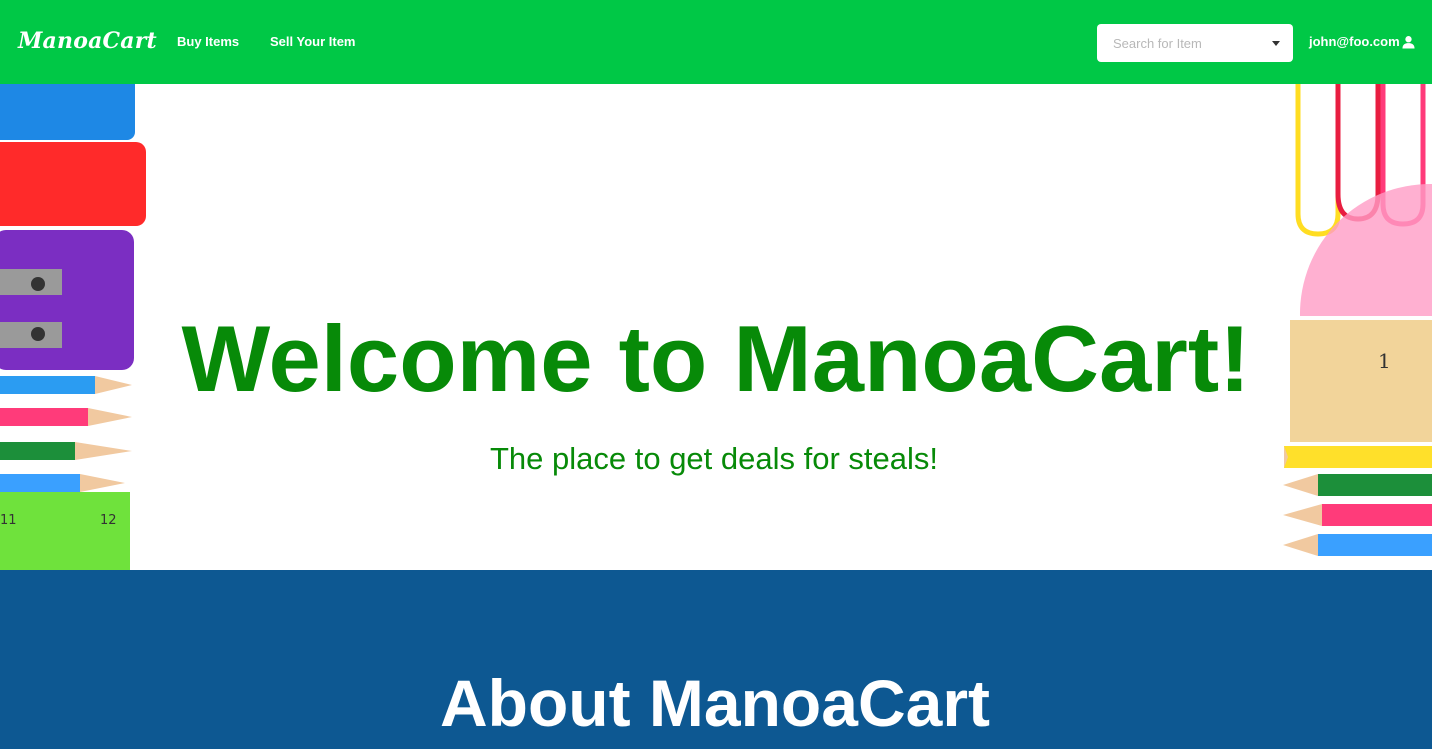 The height and width of the screenshot is (749, 1432). Describe the element at coordinates (1188, 43) in the screenshot. I see `search-input` at that location.